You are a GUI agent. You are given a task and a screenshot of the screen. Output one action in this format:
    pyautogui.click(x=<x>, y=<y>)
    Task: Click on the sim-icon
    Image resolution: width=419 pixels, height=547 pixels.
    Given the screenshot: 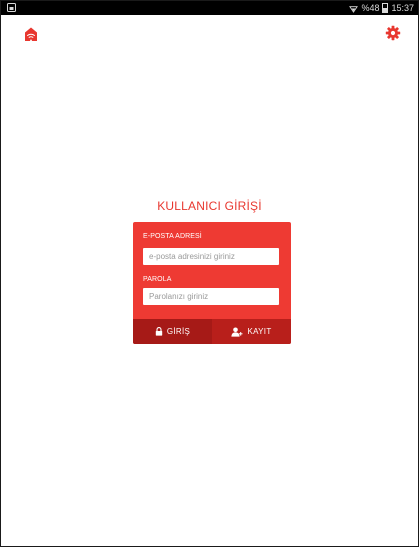 What is the action you would take?
    pyautogui.click(x=11, y=7)
    